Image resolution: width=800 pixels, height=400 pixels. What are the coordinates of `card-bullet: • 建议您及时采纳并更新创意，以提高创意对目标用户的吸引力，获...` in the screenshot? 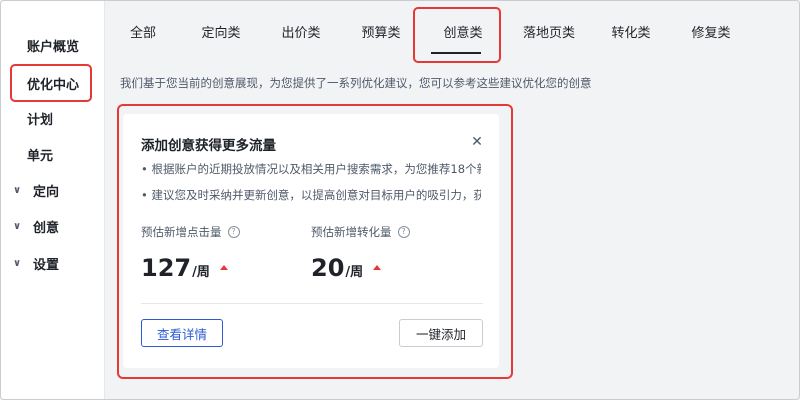 It's located at (311, 195).